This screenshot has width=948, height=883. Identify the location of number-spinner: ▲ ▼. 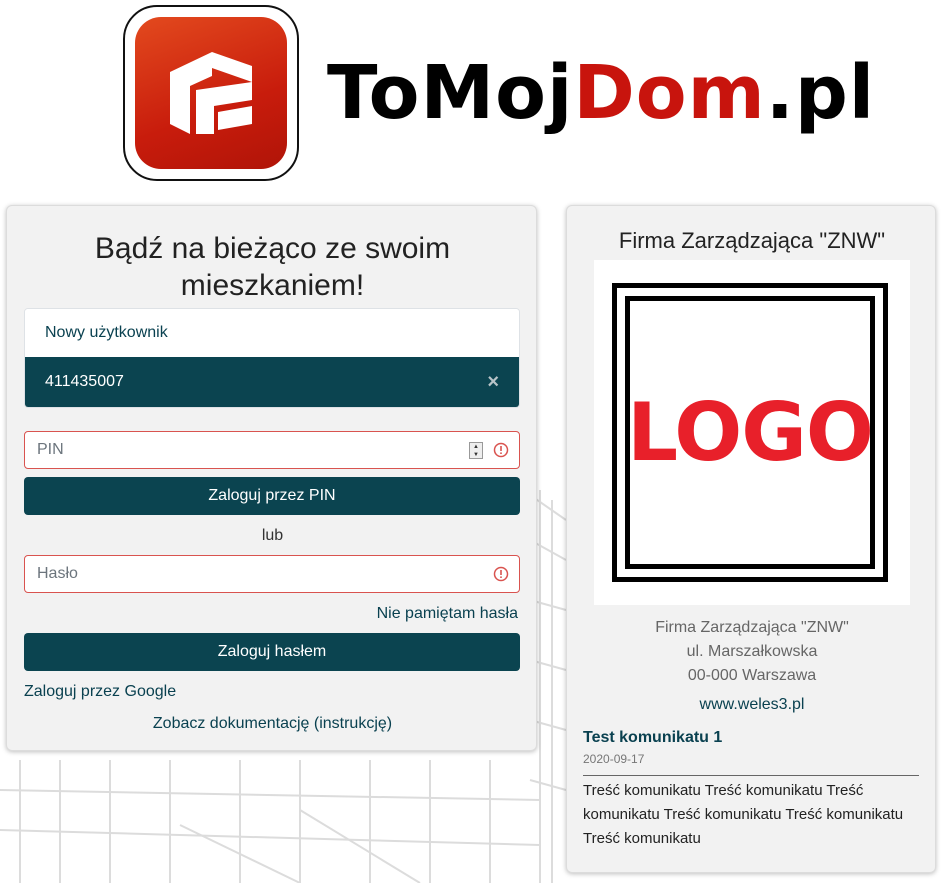
(476, 450).